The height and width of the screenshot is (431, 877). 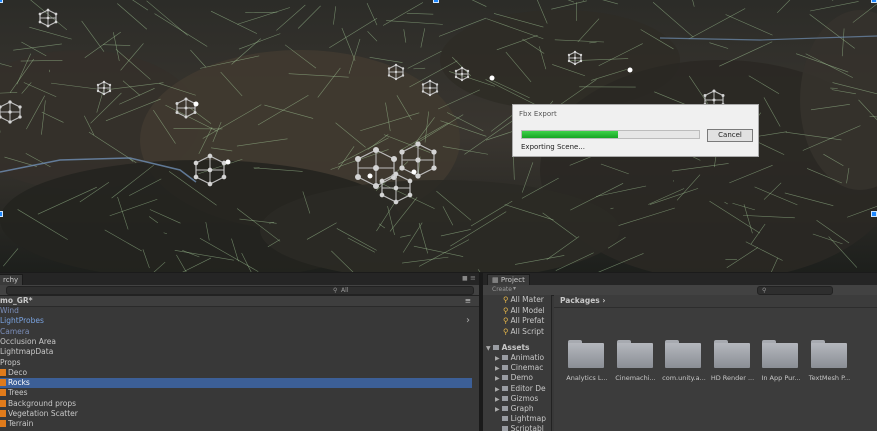 What do you see at coordinates (436, 1) in the screenshot?
I see `selection-handle-top-center` at bounding box center [436, 1].